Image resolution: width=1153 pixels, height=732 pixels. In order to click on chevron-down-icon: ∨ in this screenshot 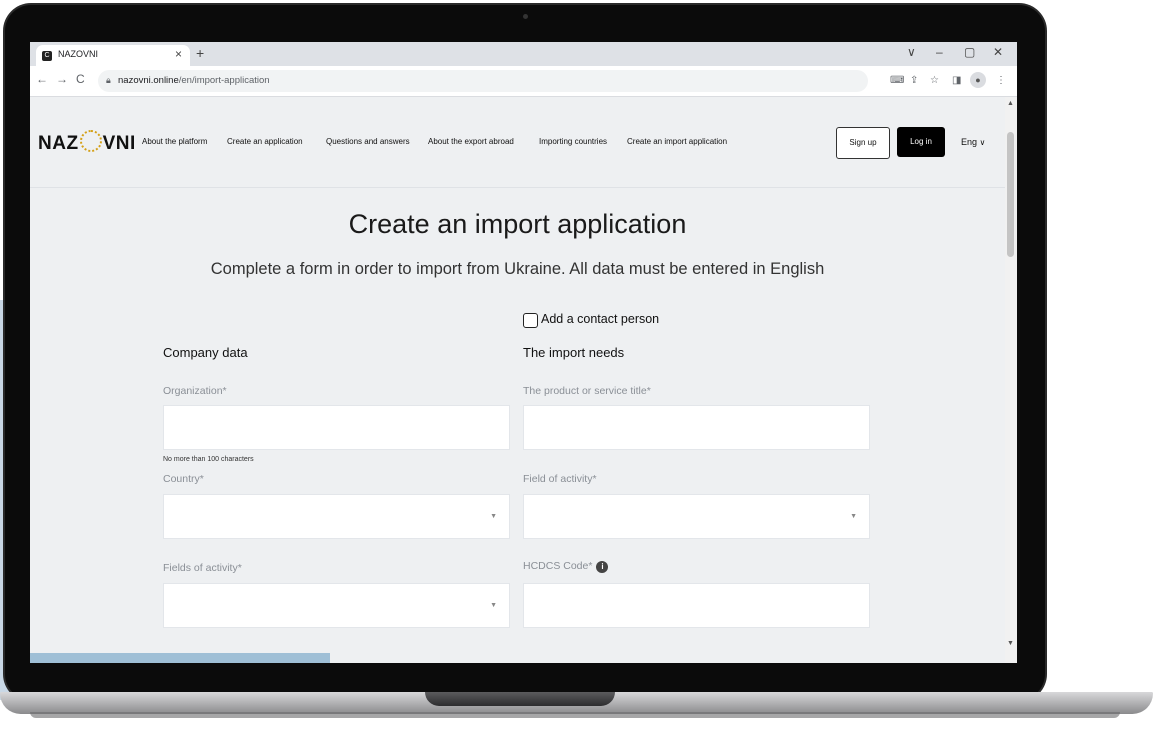, I will do `click(982, 142)`.